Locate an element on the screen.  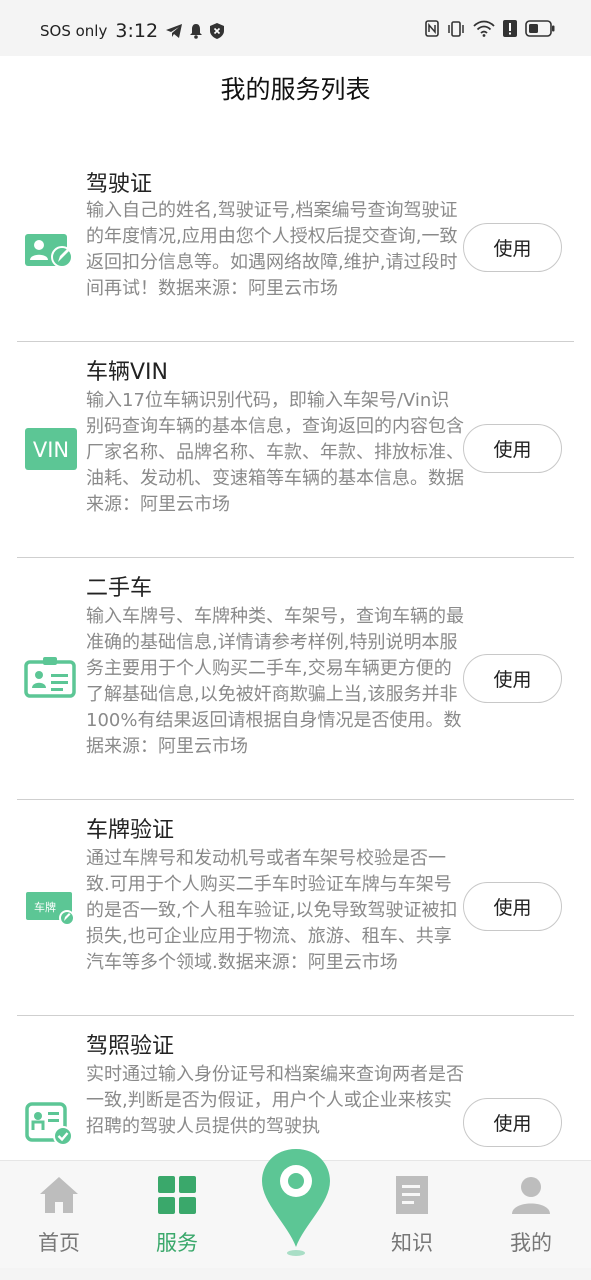
location-pin-icon is located at coordinates (296, 1204).